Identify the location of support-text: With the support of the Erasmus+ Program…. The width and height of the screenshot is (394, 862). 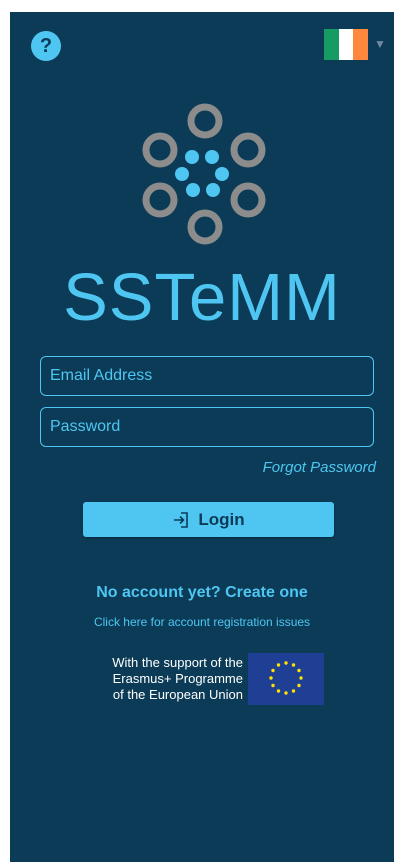
(165, 679).